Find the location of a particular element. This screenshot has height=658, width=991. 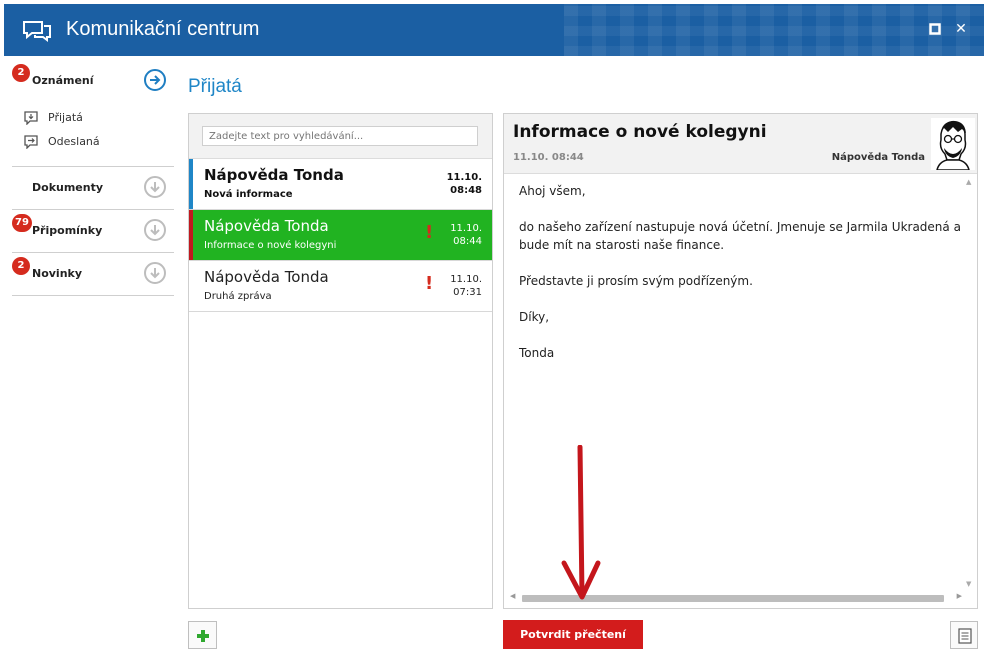

plus-icon is located at coordinates (203, 636).